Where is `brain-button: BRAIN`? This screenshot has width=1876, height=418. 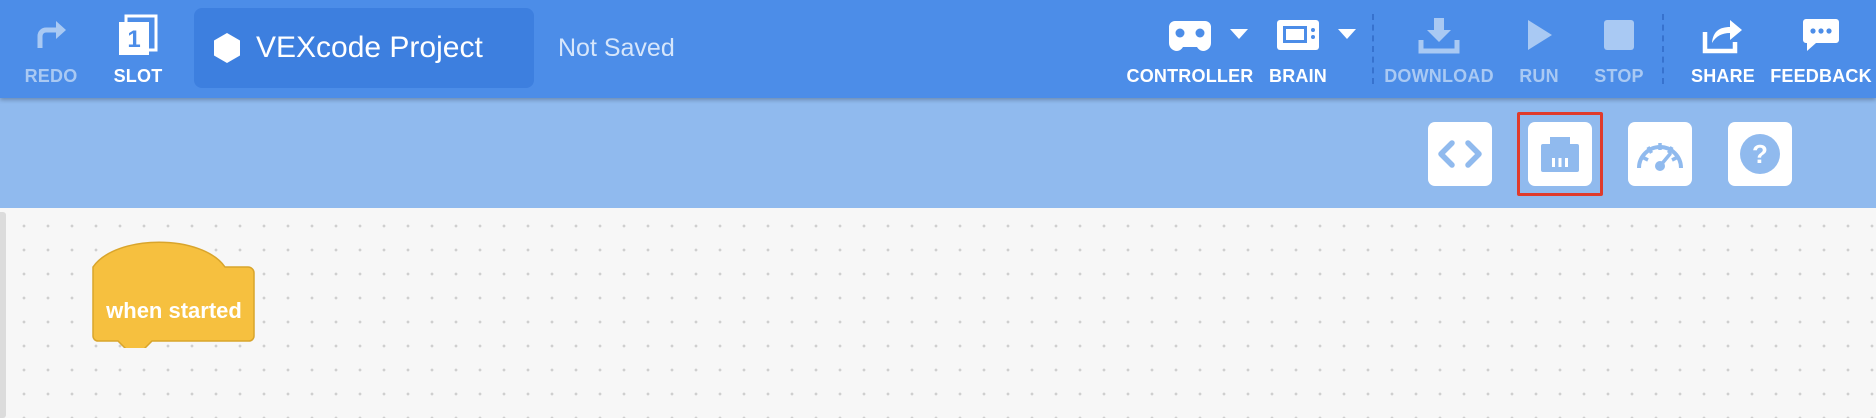 brain-button: BRAIN is located at coordinates (1298, 49).